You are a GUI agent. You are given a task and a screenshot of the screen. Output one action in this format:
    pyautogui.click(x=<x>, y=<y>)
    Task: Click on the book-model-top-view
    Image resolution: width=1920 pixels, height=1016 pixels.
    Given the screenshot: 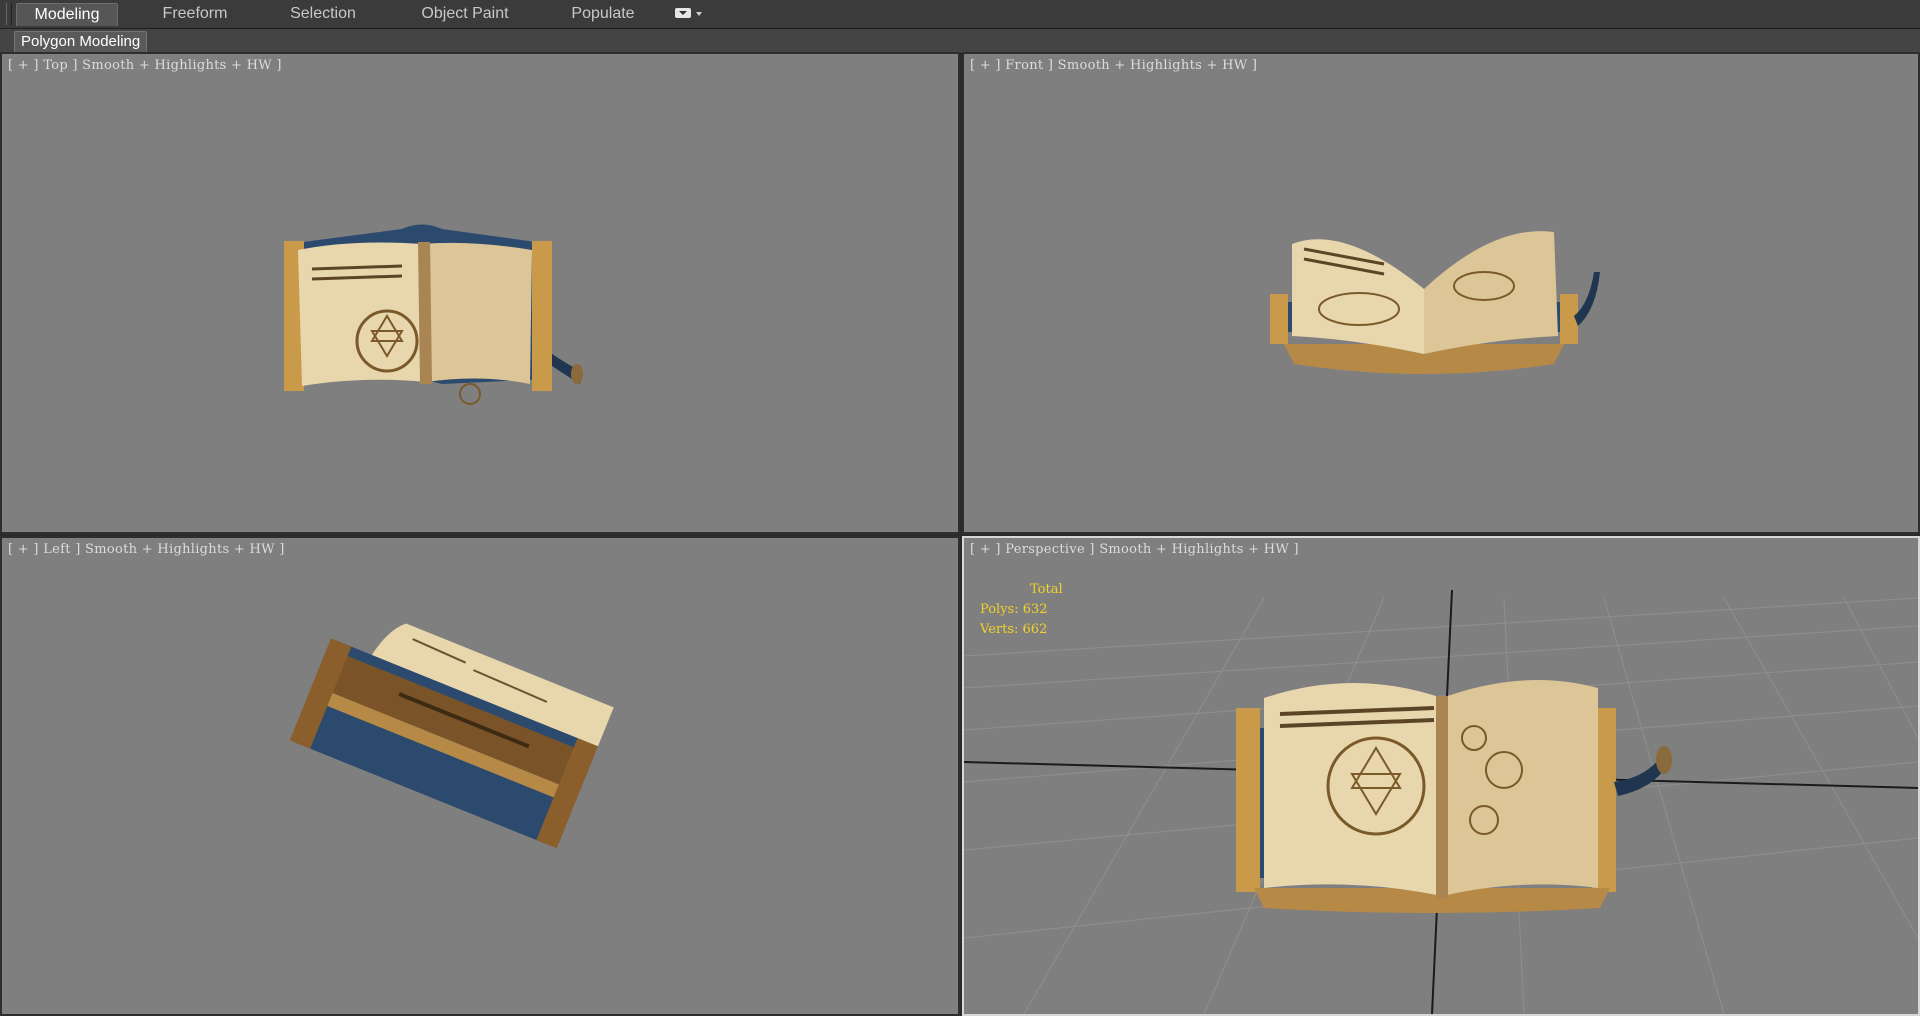 What is the action you would take?
    pyautogui.click(x=433, y=314)
    